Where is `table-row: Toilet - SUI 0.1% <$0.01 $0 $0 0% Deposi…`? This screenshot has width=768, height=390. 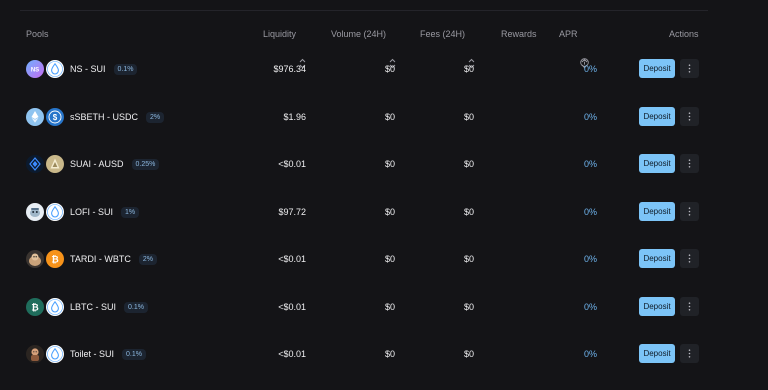 table-row: Toilet - SUI 0.1% <$0.01 $0 $0 0% Deposi… is located at coordinates (384, 366).